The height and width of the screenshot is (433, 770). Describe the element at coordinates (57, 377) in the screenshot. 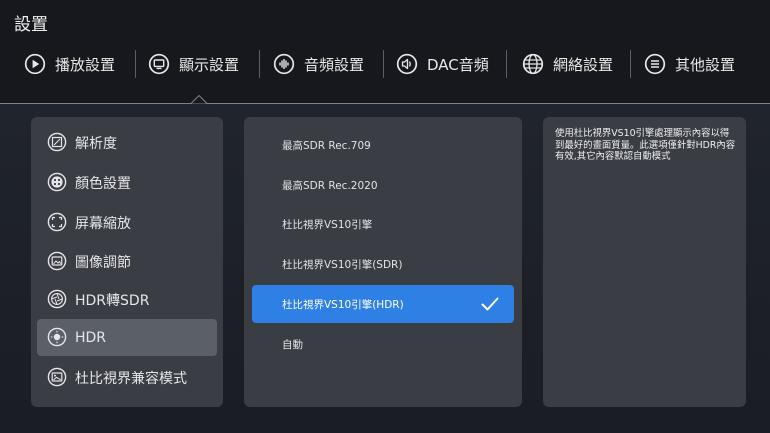

I see `picture-icon` at that location.